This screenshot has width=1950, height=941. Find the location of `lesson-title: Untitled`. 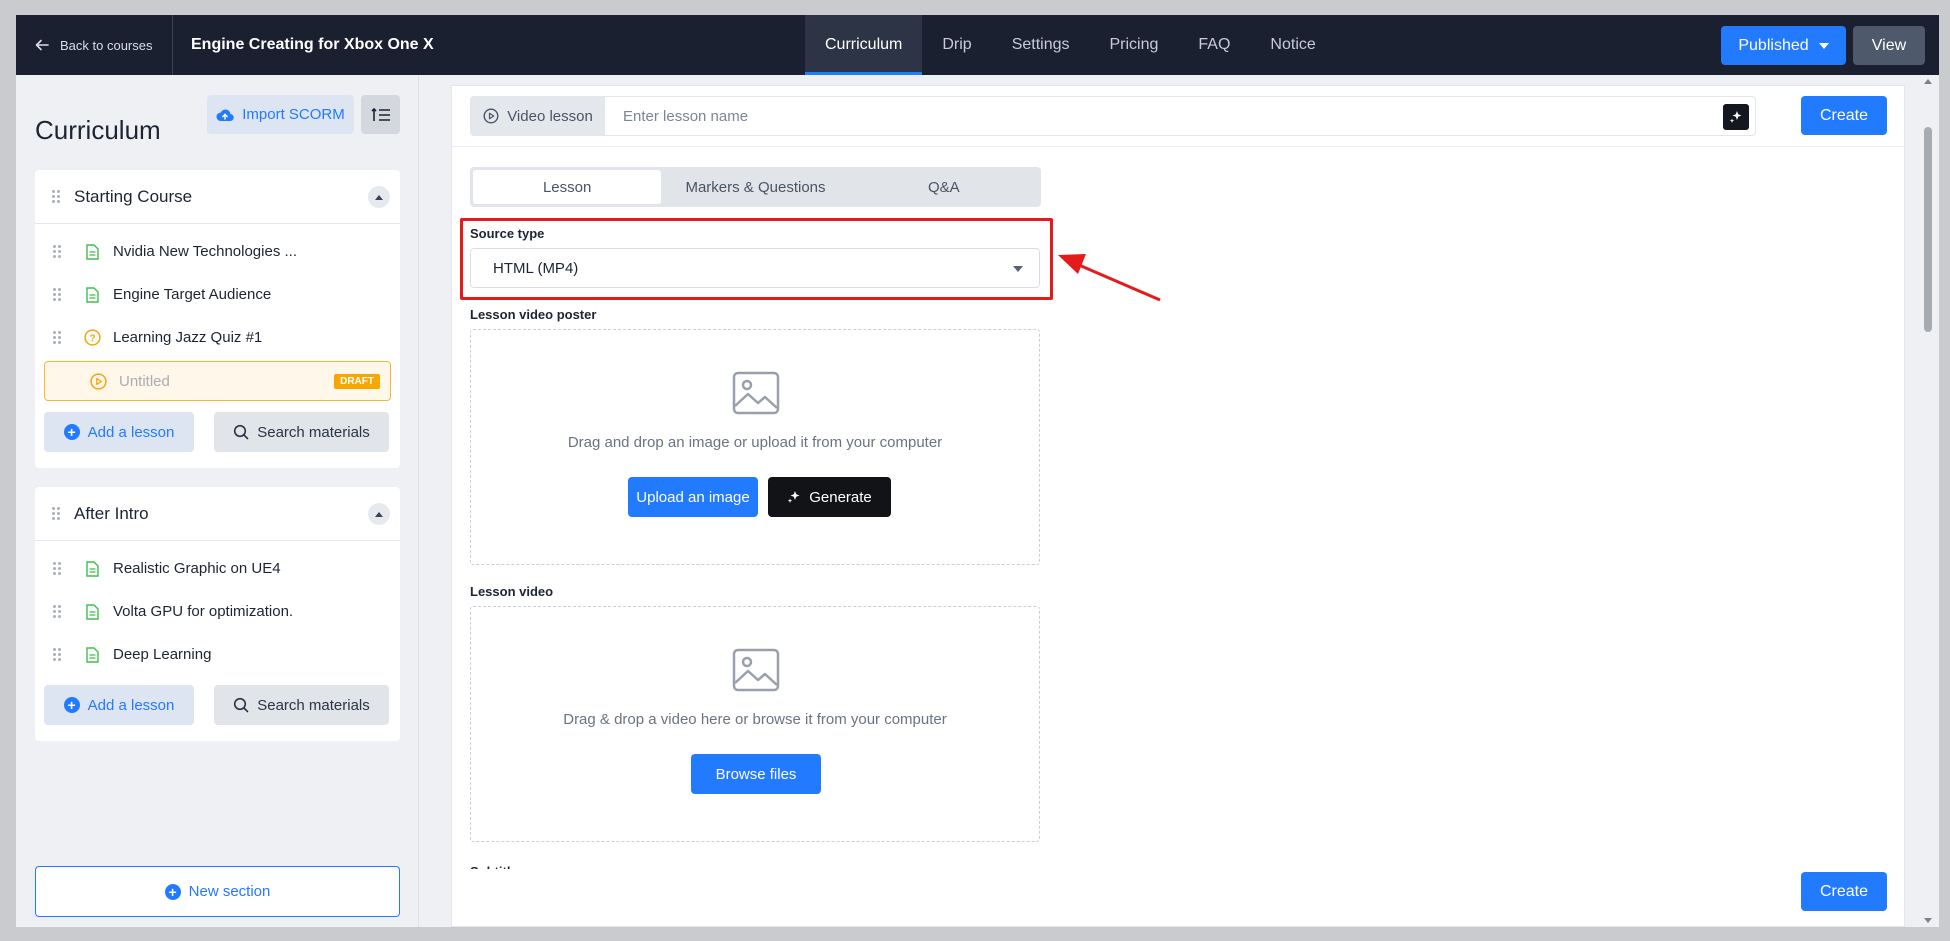

lesson-title: Untitled is located at coordinates (144, 381).